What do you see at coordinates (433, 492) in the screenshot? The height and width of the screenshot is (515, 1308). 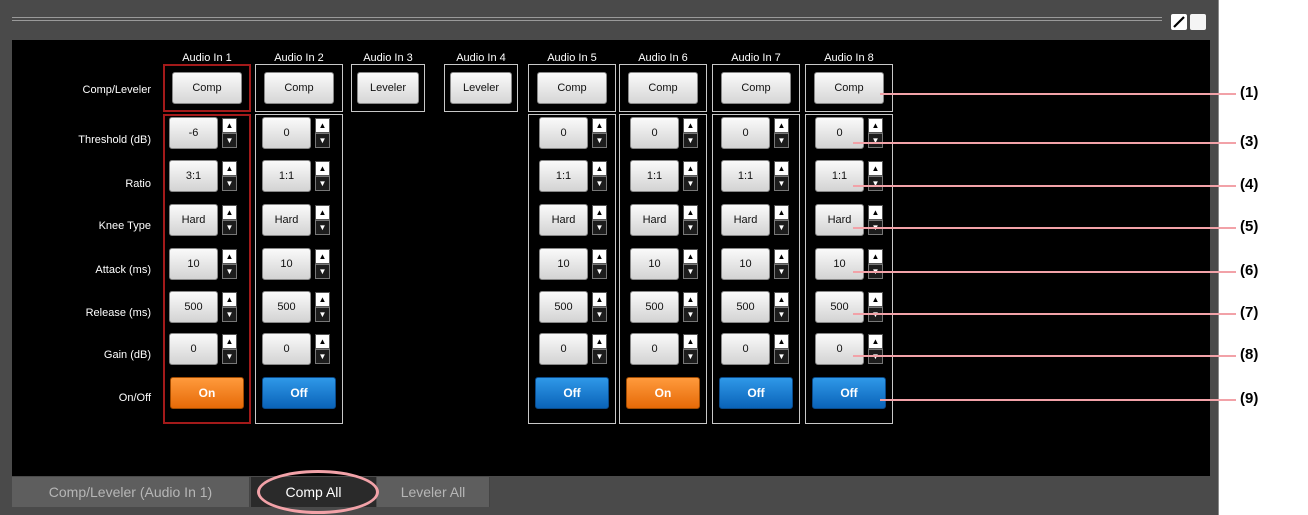 I see `tab-leveler-all: Leveler All` at bounding box center [433, 492].